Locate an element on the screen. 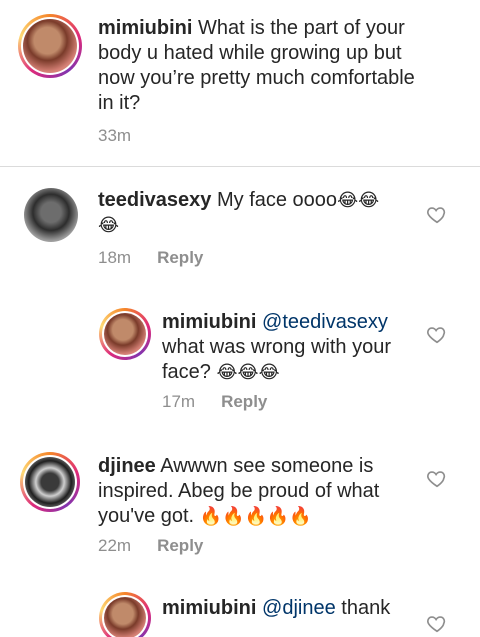 This screenshot has width=480, height=637. emoji-fire: 🔥🔥🔥🔥🔥 is located at coordinates (255, 516).